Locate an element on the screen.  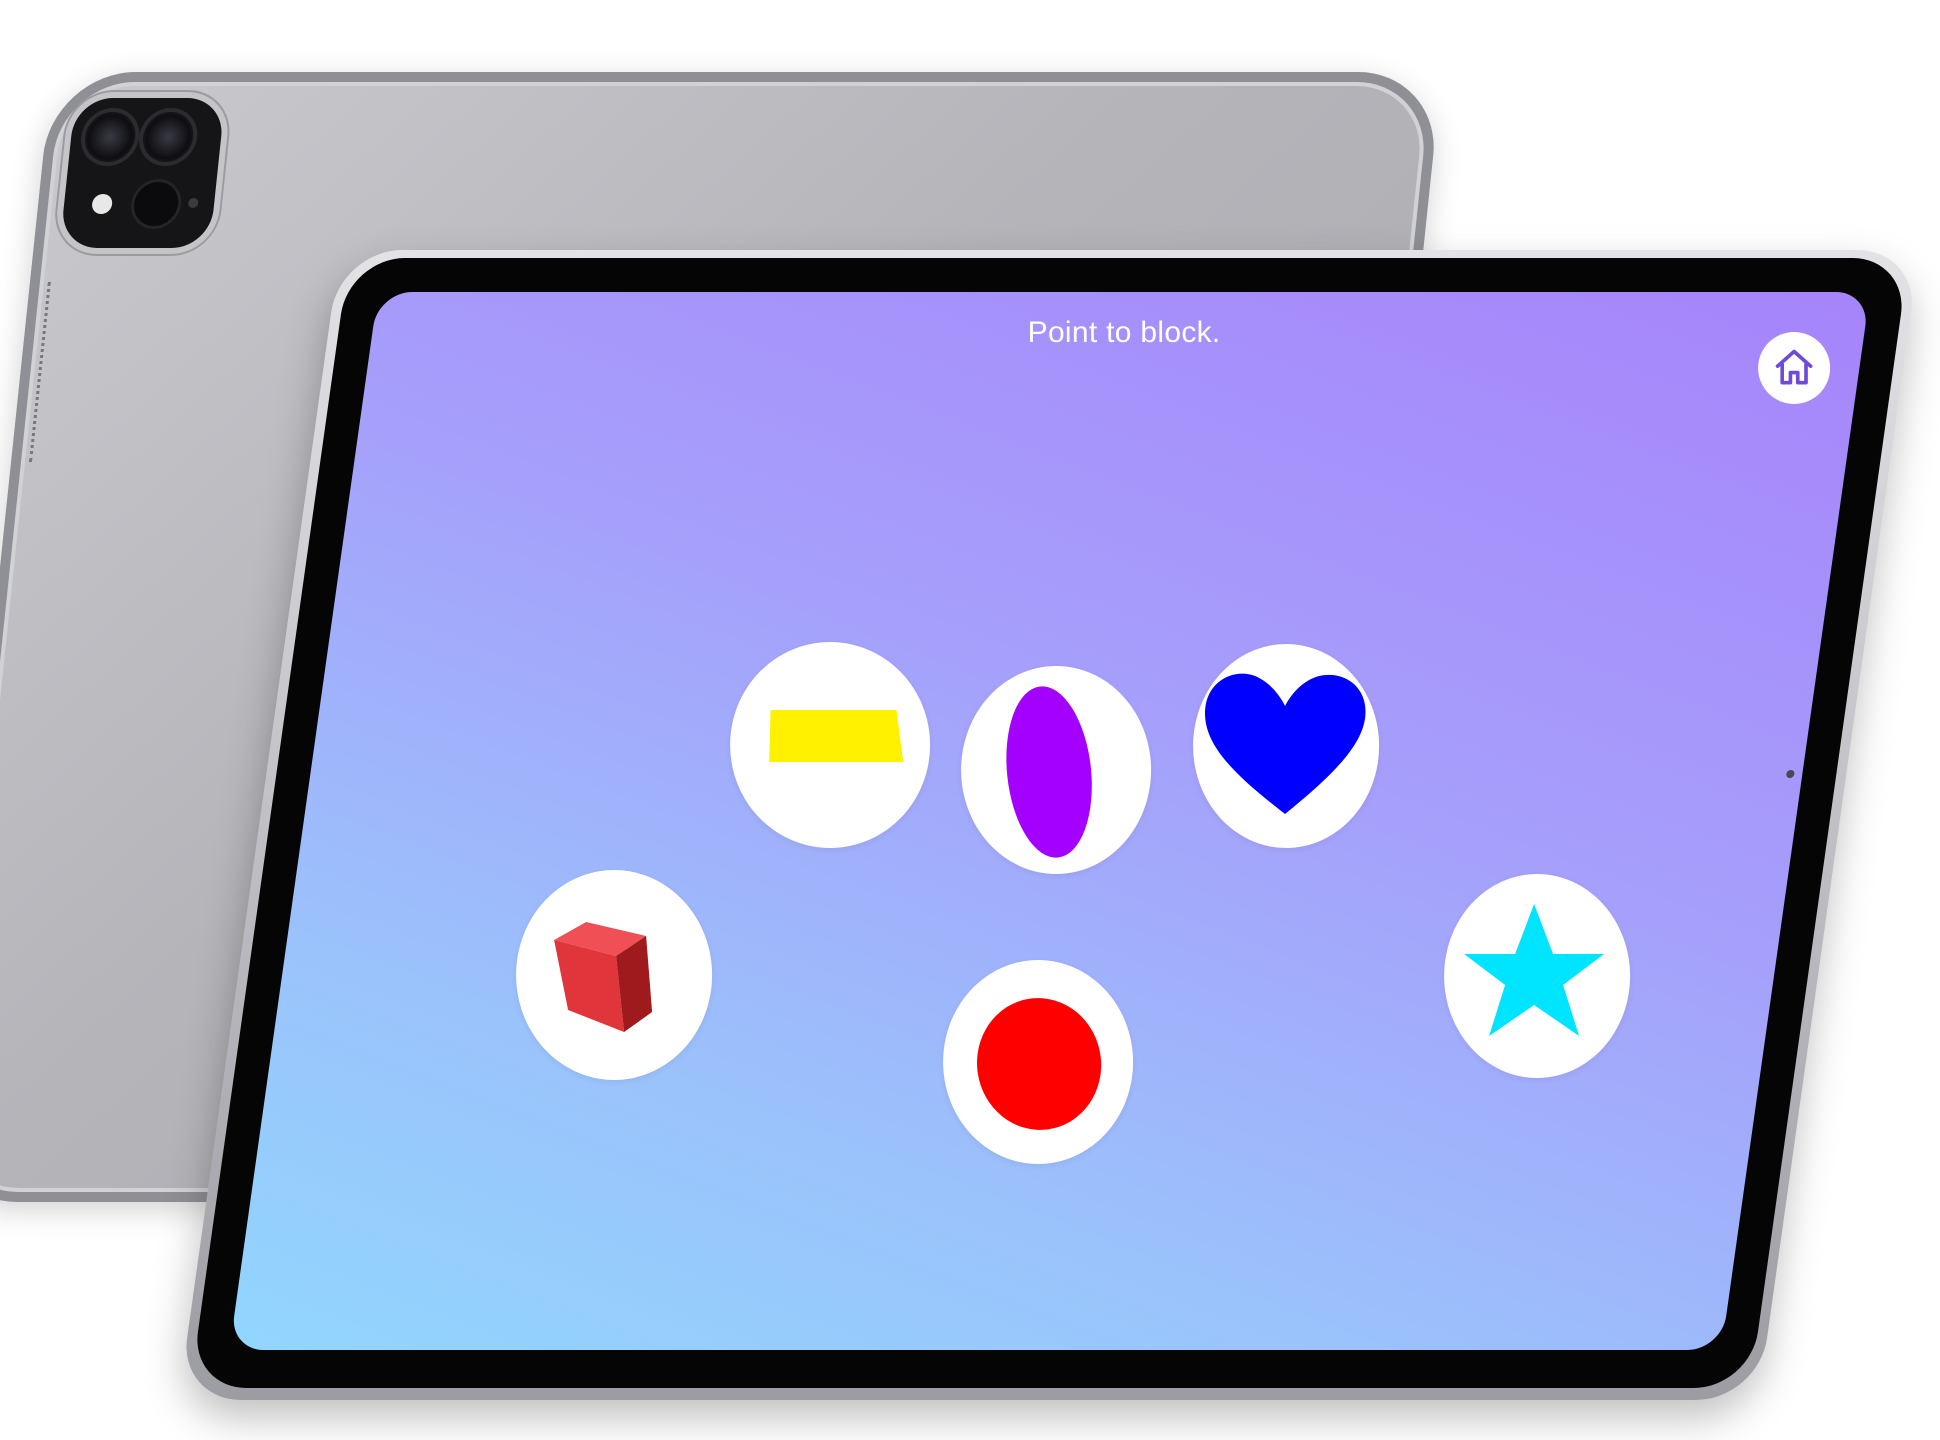
cube-icon is located at coordinates (603, 977).